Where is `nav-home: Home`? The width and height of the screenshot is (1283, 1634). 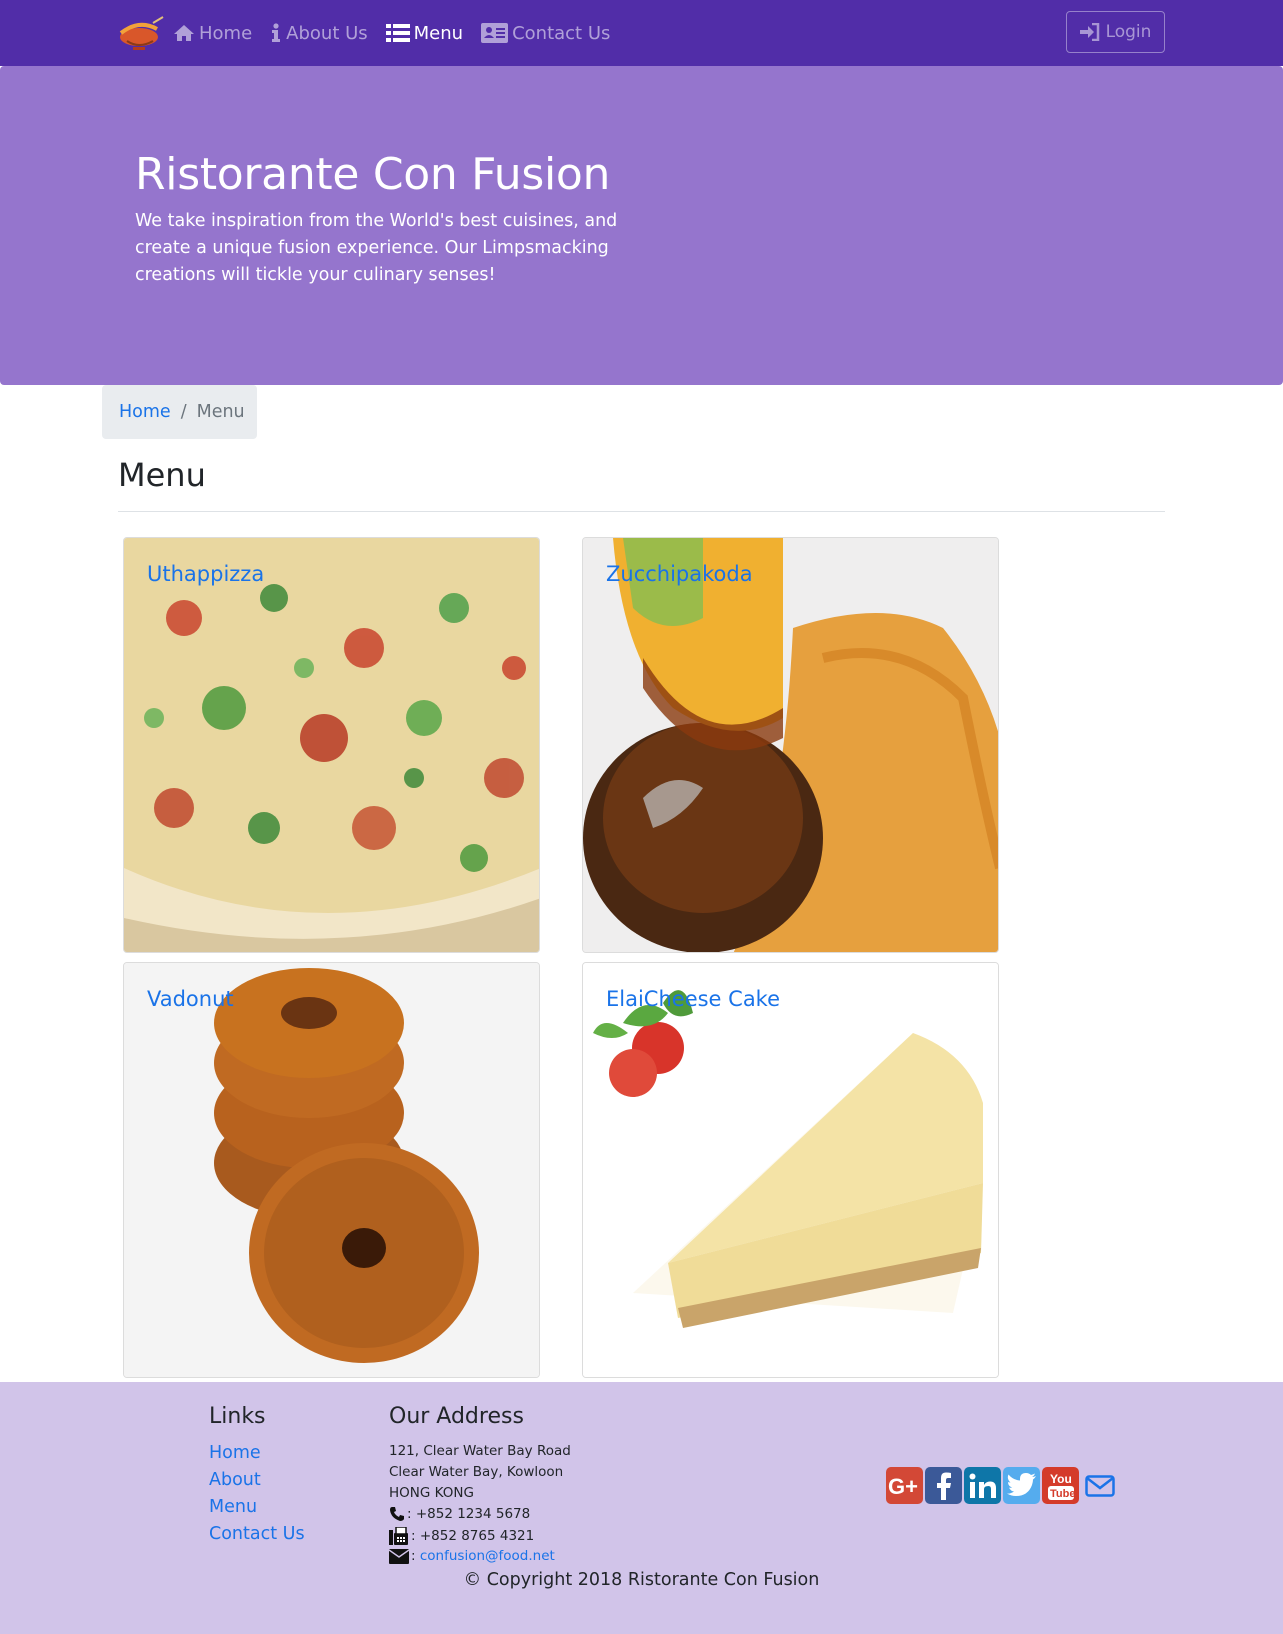
nav-home: Home is located at coordinates (212, 33).